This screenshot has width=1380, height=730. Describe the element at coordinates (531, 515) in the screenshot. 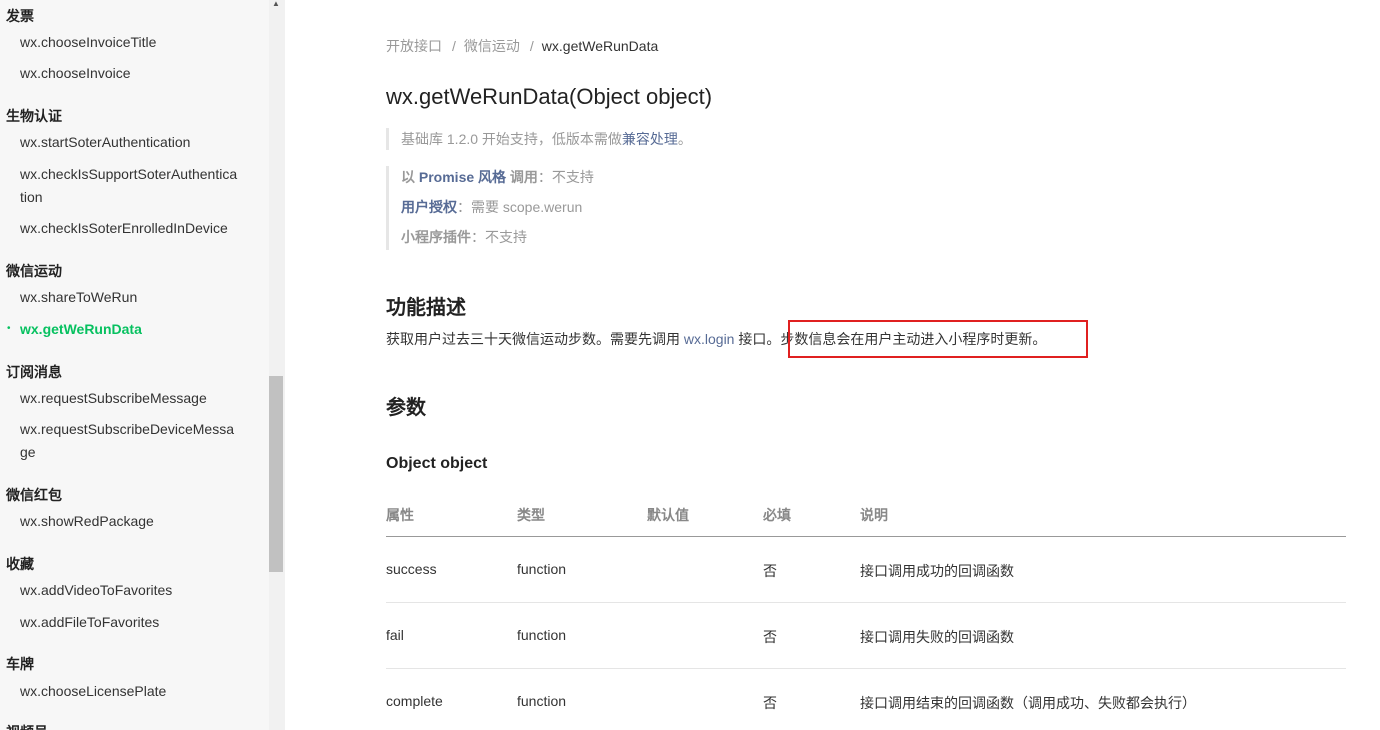

I see `header-type: 类型` at that location.